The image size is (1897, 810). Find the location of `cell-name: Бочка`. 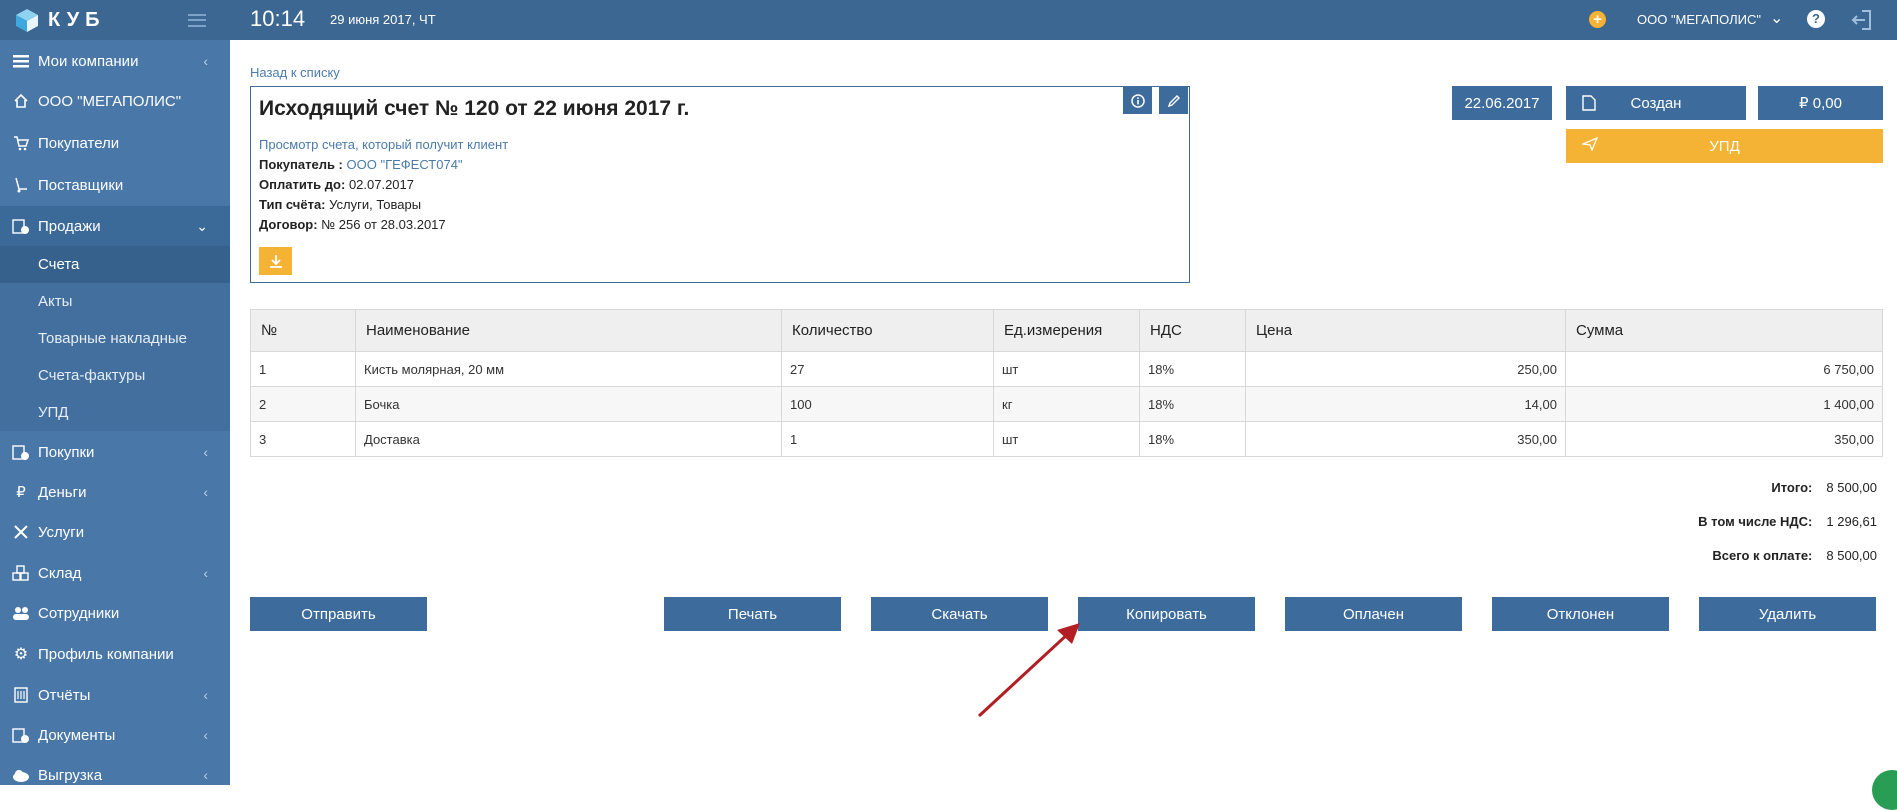

cell-name: Бочка is located at coordinates (568, 404).